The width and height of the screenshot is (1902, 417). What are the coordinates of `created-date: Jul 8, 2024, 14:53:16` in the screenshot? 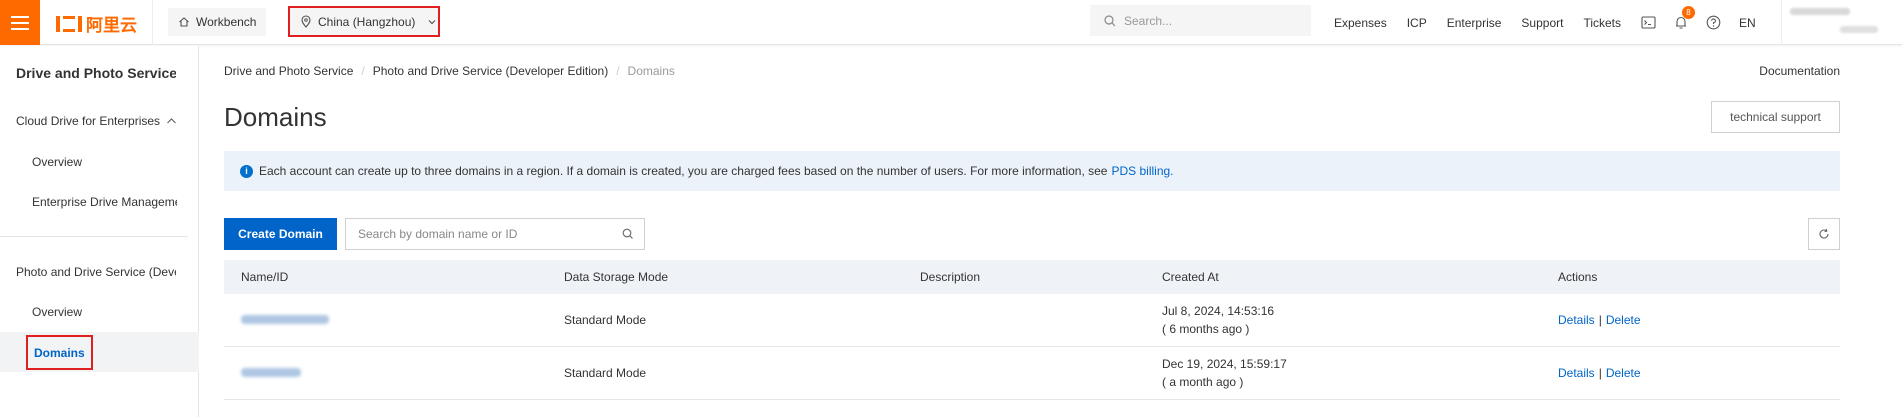 It's located at (1218, 311).